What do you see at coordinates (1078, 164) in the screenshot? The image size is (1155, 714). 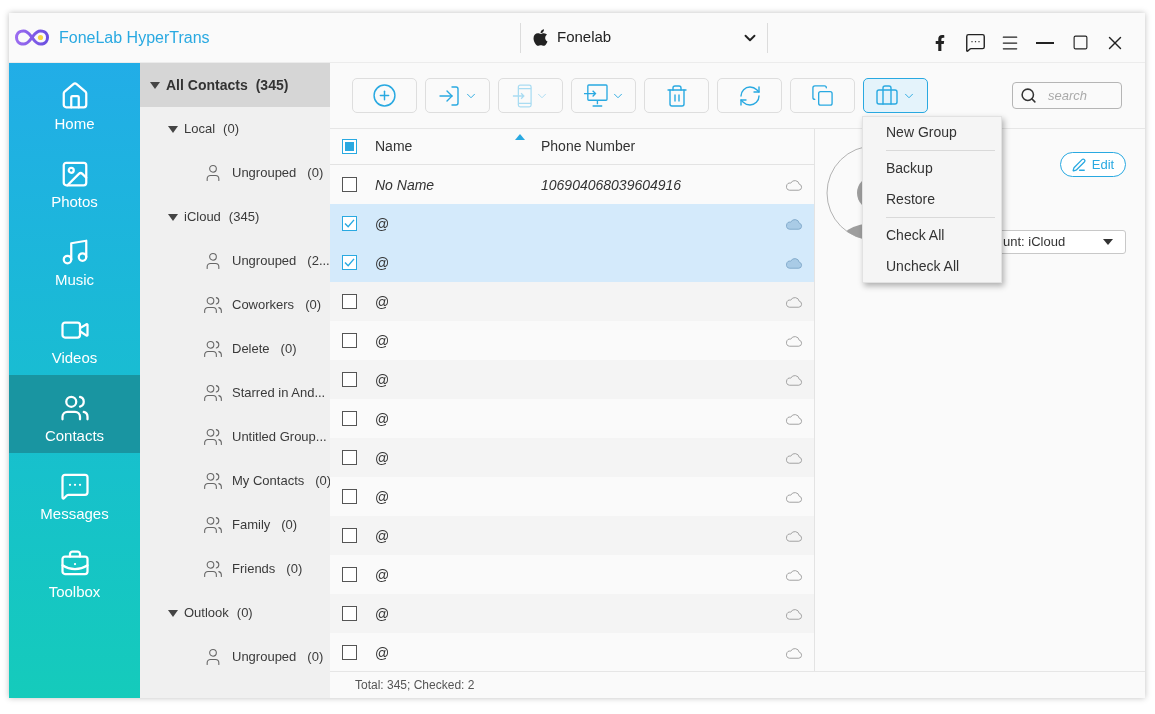 I see `pencil-icon` at bounding box center [1078, 164].